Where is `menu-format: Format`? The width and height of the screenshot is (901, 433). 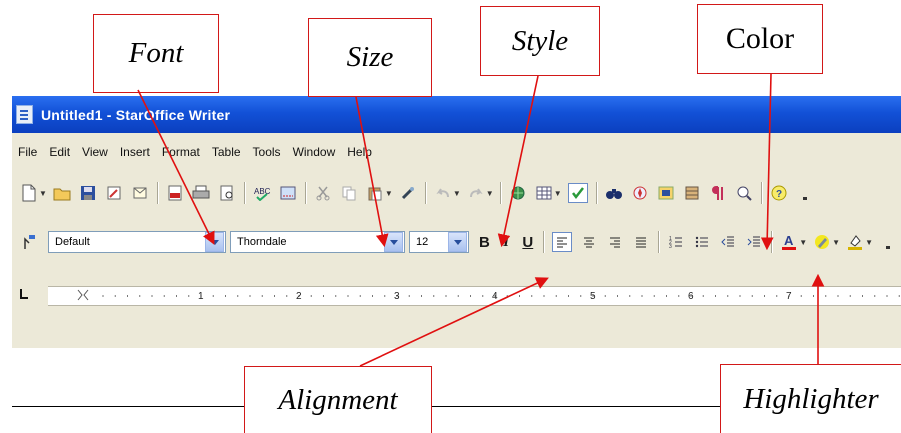
menu-format: Format is located at coordinates (181, 152).